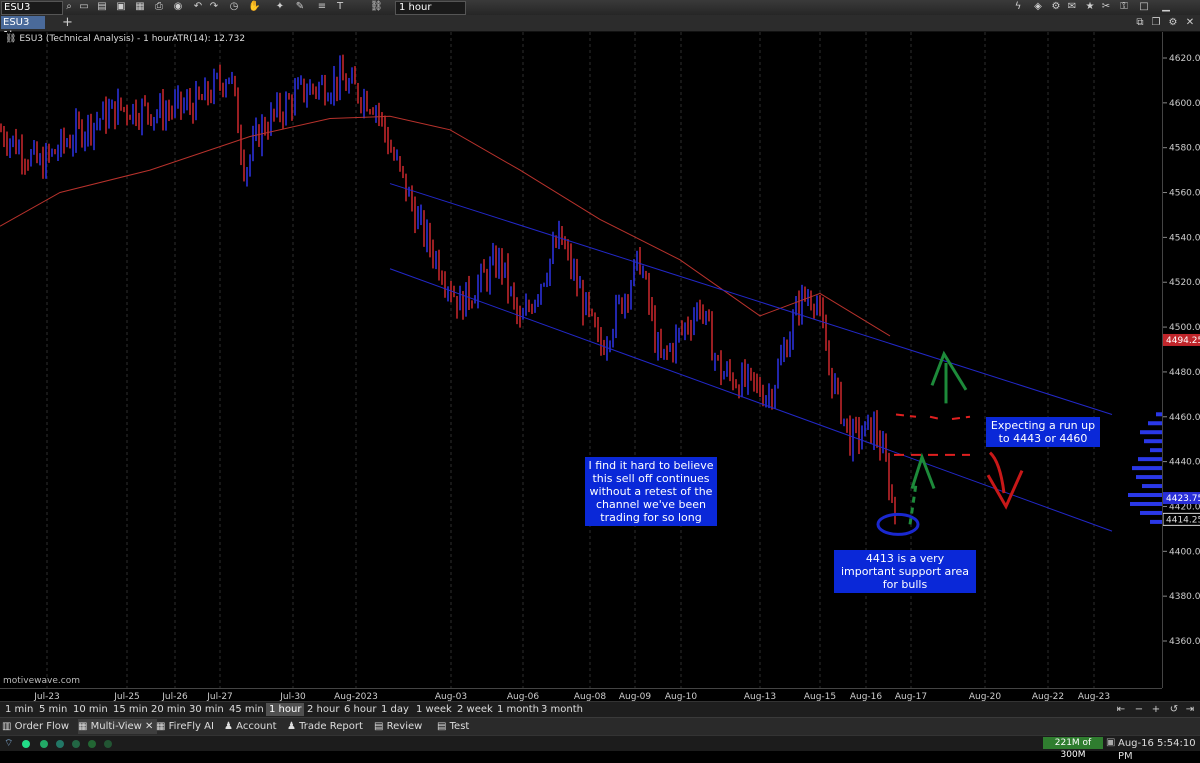 This screenshot has height=763, width=1200. What do you see at coordinates (562, 709) in the screenshot?
I see `interval-3-month: 3 month` at bounding box center [562, 709].